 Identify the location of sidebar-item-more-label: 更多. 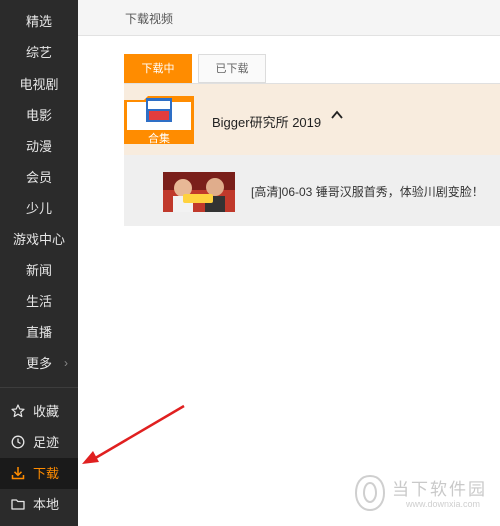
(39, 363).